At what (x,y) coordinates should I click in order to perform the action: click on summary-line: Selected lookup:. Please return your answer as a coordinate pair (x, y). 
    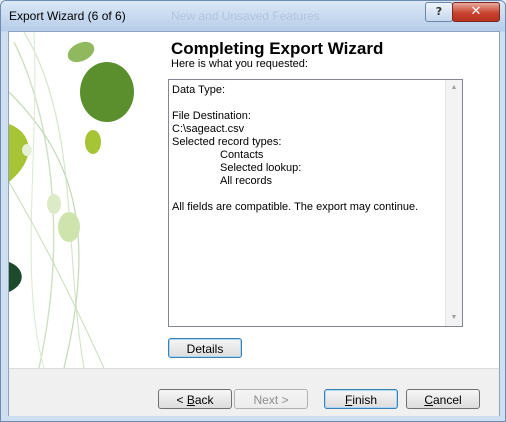
    Looking at the image, I should click on (261, 168).